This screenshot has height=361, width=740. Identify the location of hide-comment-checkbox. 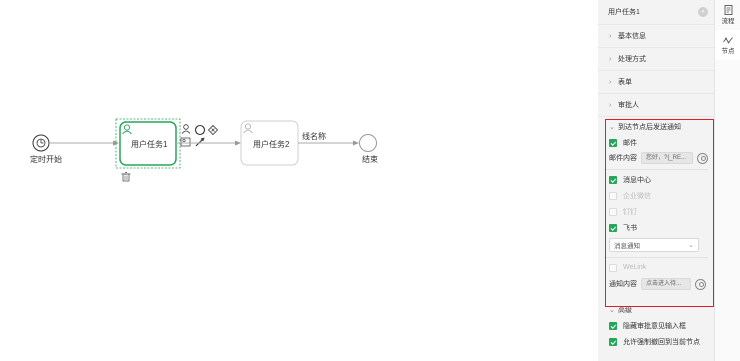
(613, 326).